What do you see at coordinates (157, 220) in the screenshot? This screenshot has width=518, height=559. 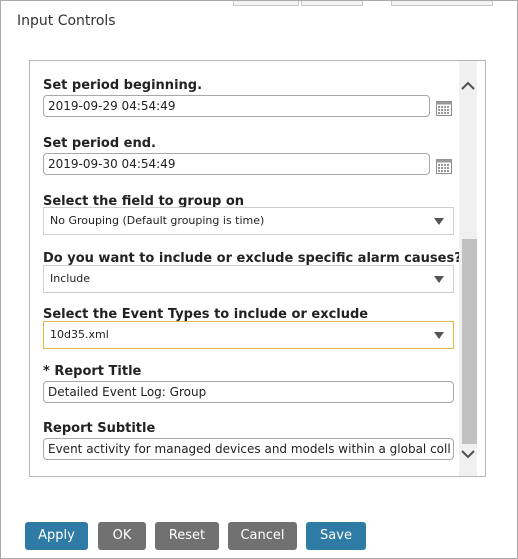 I see `group-field-value: No Grouping (Default grouping is time)` at bounding box center [157, 220].